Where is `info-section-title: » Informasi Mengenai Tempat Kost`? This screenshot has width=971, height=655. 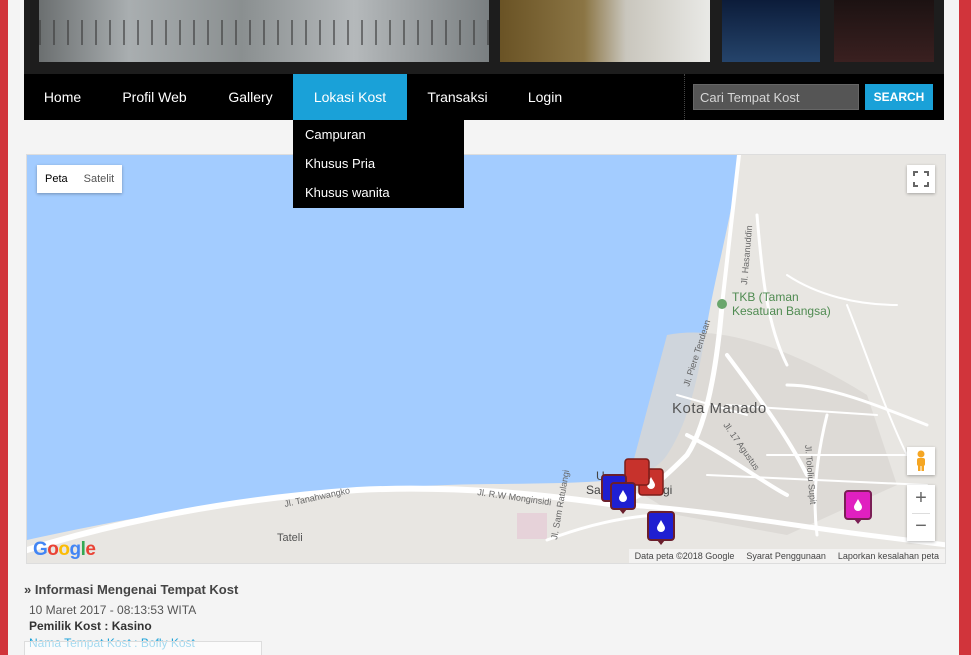
info-section-title: » Informasi Mengenai Tempat Kost is located at coordinates (131, 589).